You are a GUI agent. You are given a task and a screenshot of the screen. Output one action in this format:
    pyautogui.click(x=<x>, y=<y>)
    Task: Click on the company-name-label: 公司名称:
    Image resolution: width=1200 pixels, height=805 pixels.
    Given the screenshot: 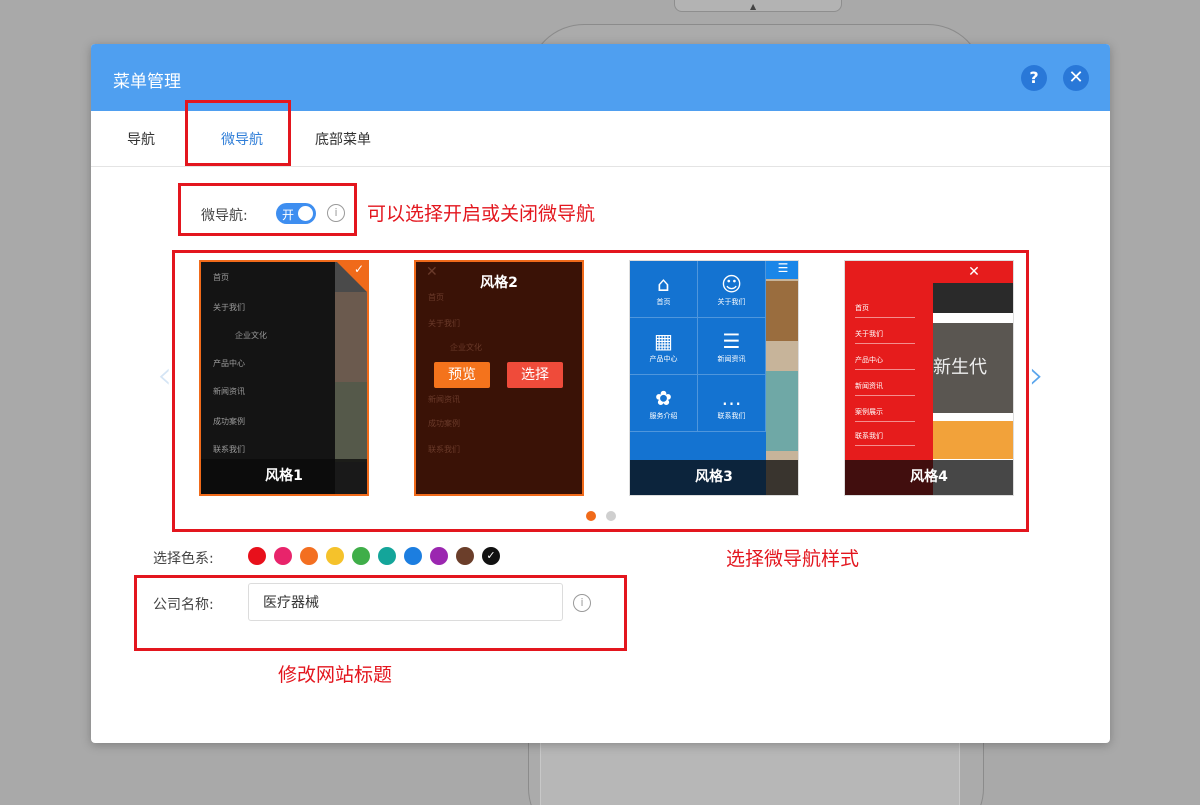 What is the action you would take?
    pyautogui.click(x=183, y=605)
    